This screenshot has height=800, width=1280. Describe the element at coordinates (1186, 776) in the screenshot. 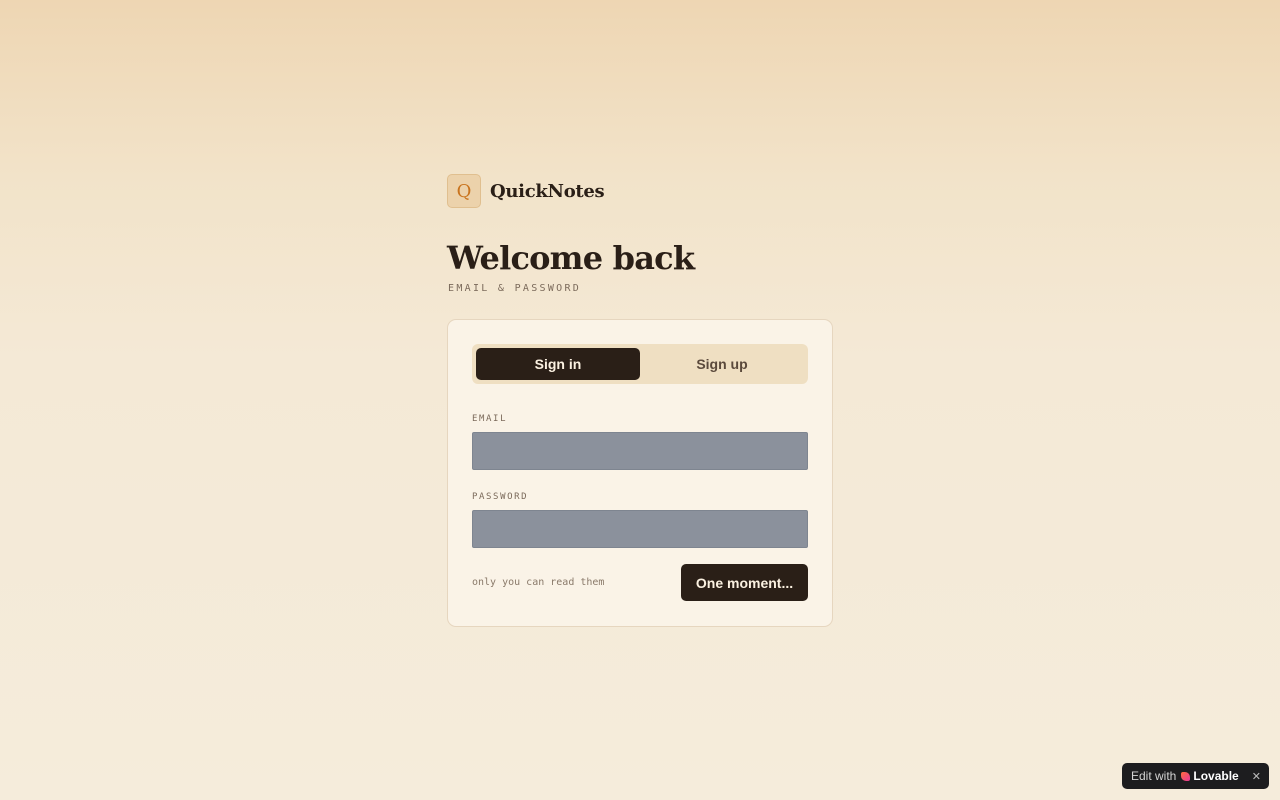

I see `lovable-heart-icon` at that location.